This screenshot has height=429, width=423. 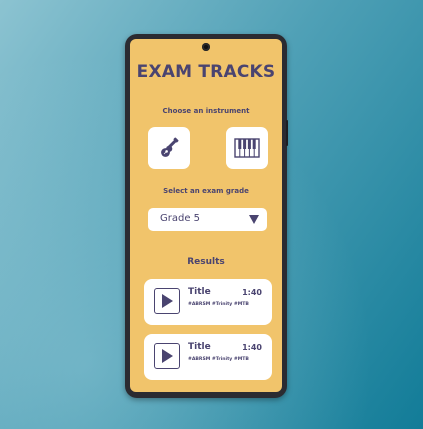 I want to click on grade-select: Grade 5, so click(x=207, y=219).